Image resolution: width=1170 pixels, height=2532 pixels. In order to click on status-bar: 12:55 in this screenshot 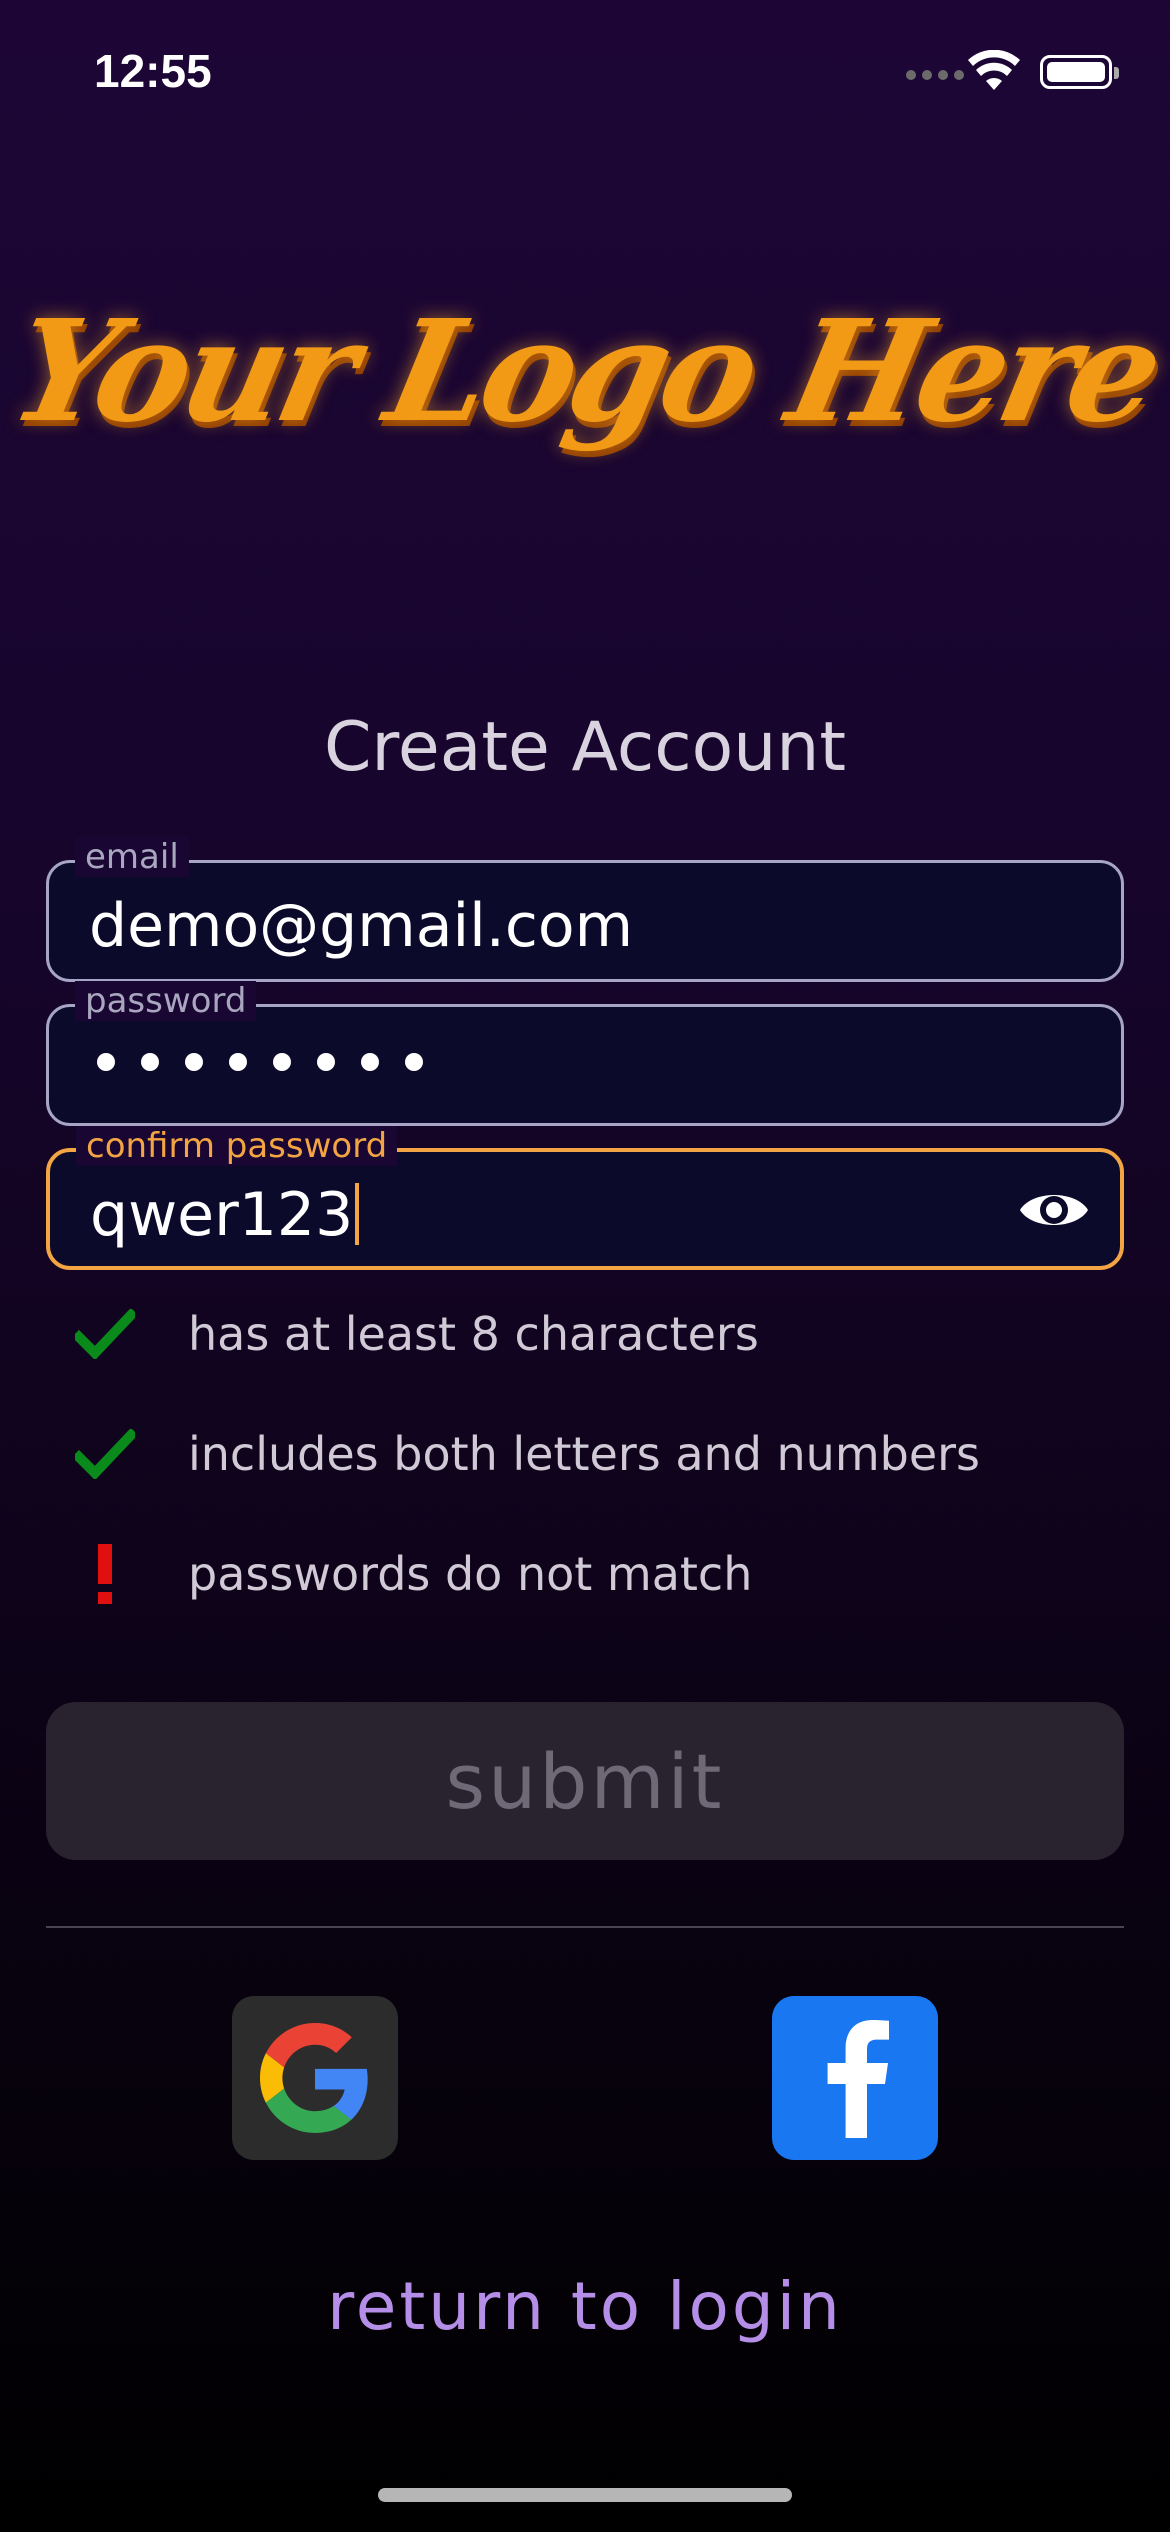, I will do `click(585, 70)`.